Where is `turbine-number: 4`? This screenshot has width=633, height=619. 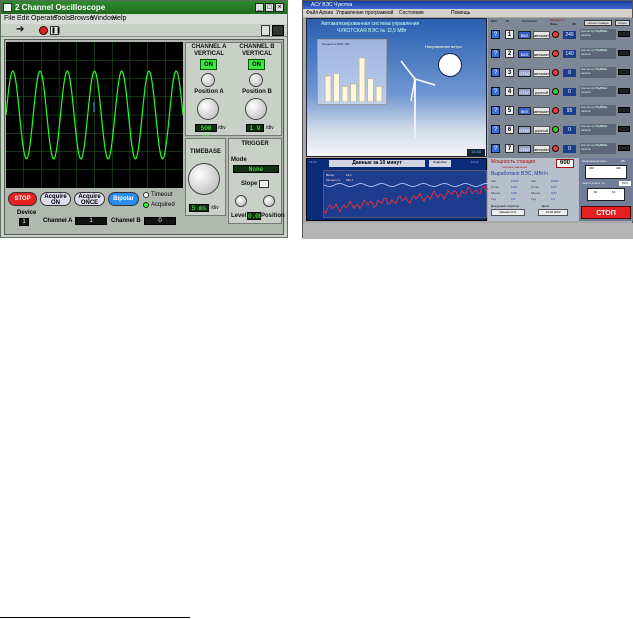
turbine-number: 4 is located at coordinates (509, 91).